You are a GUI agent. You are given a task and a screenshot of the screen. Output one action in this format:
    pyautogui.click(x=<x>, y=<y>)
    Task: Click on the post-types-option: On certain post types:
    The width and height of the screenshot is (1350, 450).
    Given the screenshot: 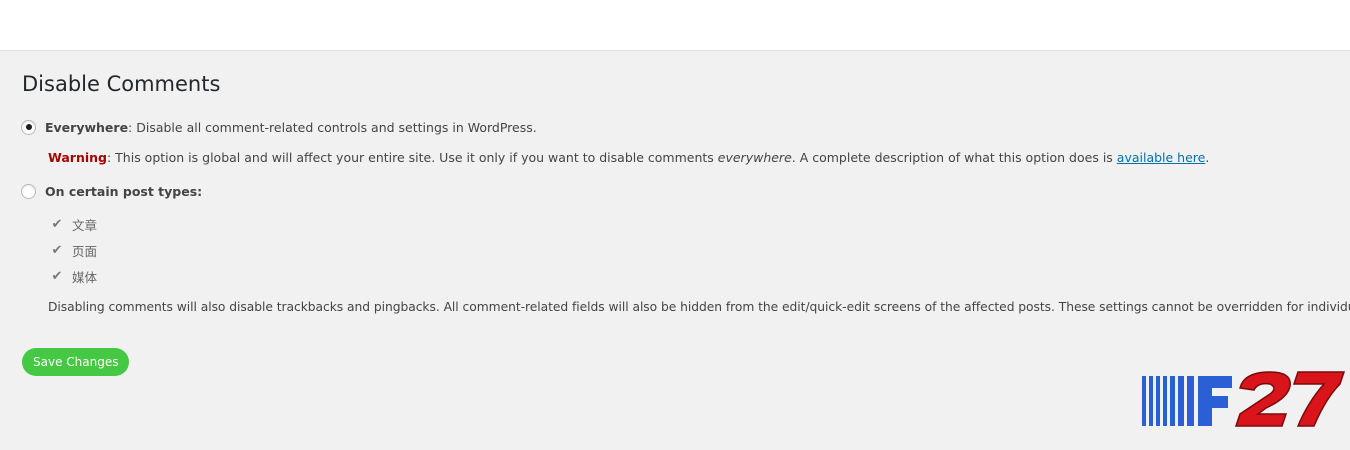 What is the action you would take?
    pyautogui.click(x=111, y=191)
    